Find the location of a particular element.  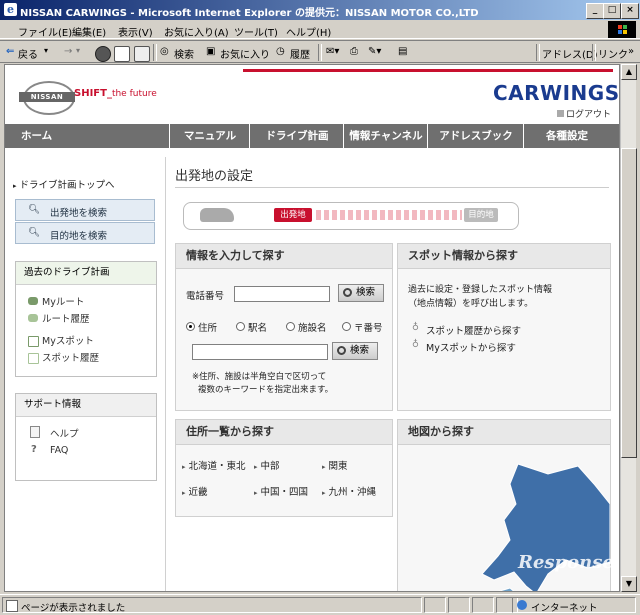

carwings-logo: CARWINGS® is located at coordinates (556, 93).